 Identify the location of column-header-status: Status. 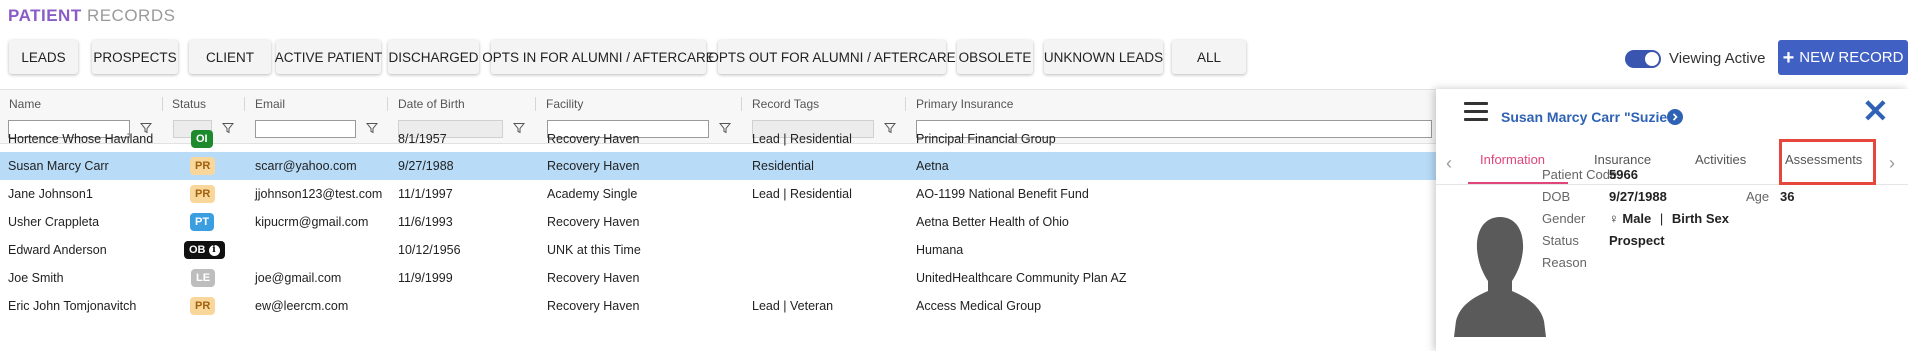
(189, 104).